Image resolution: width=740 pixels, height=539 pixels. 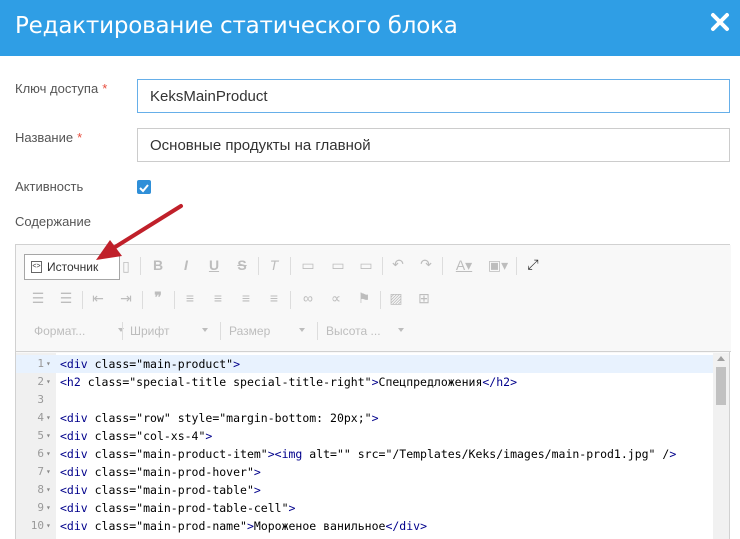 I want to click on line-number: 5, so click(x=40, y=435).